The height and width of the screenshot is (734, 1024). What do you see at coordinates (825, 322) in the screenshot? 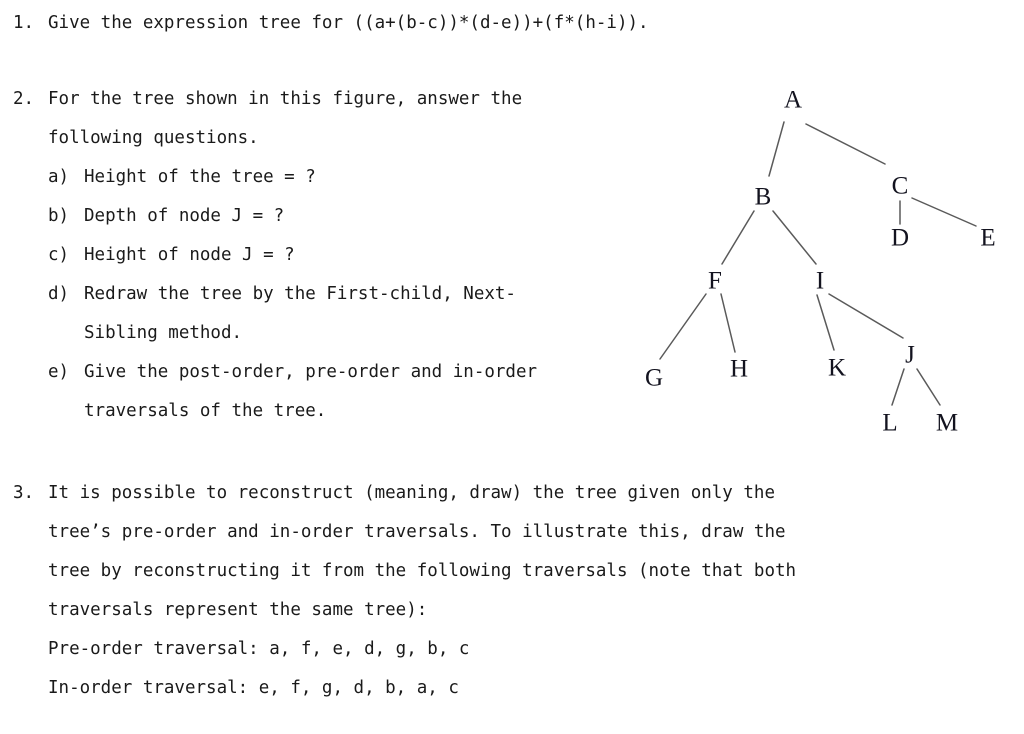
I see `tree-edge-i-k` at bounding box center [825, 322].